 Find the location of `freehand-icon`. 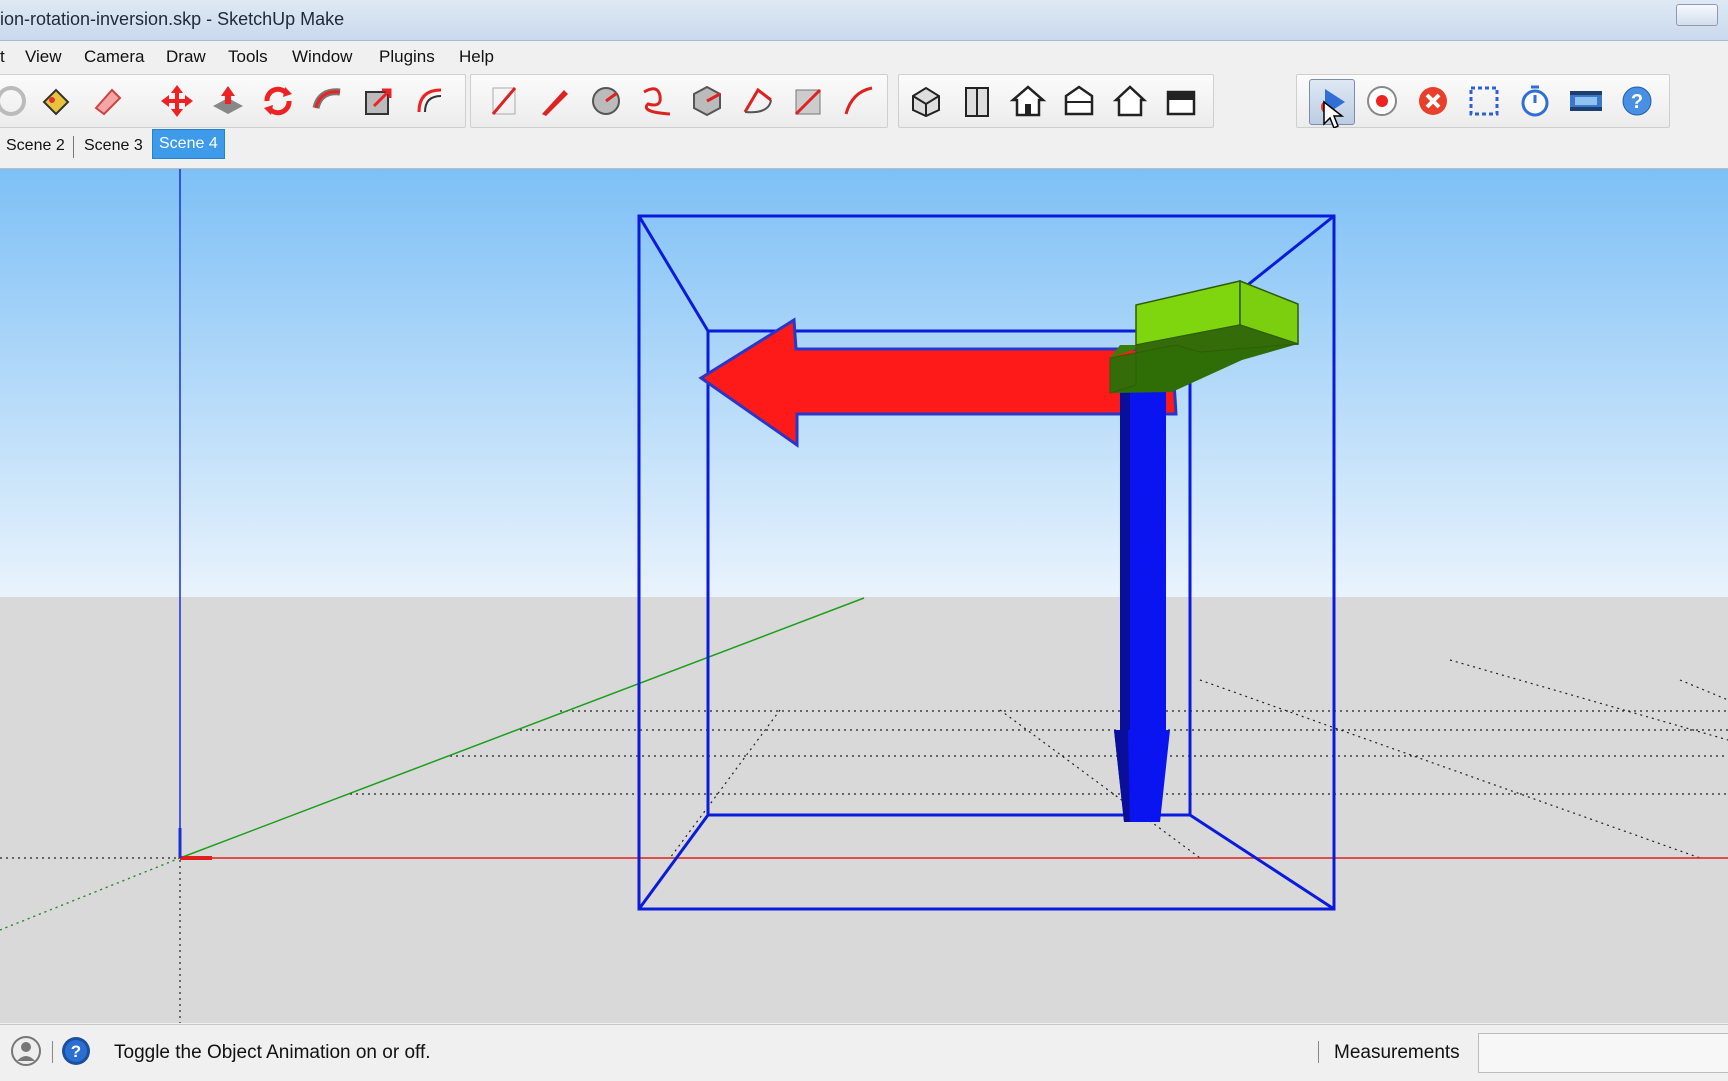

freehand-icon is located at coordinates (657, 101).